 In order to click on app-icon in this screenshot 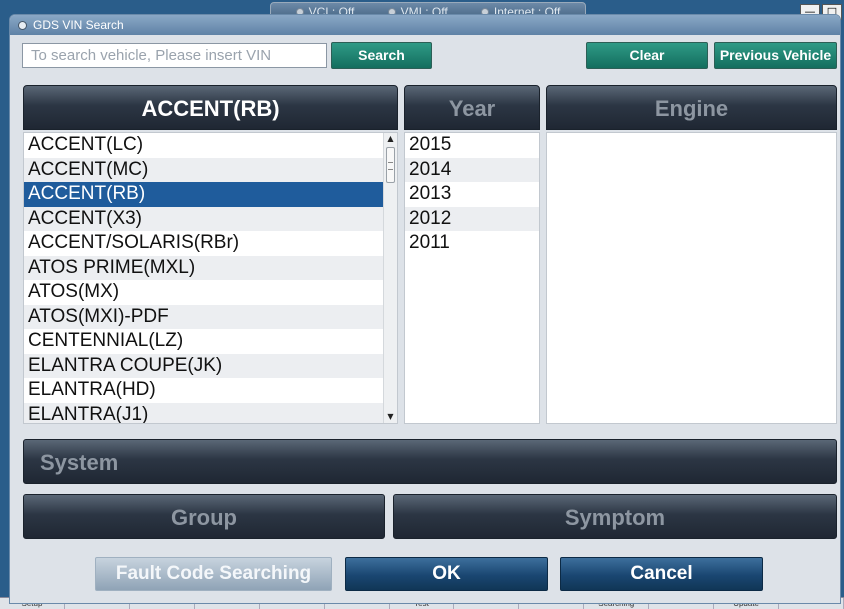, I will do `click(22, 25)`.